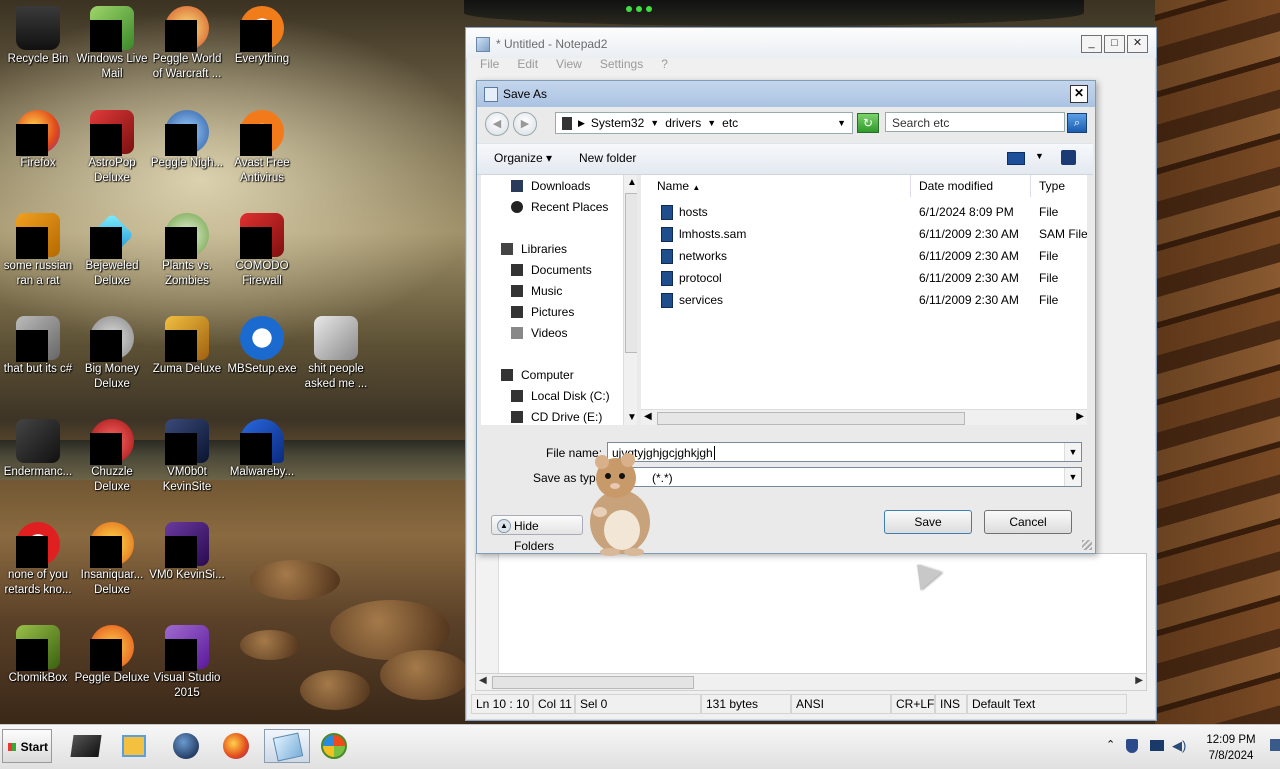  Describe the element at coordinates (581, 123) in the screenshot. I see `chevron-right-icon: ▶` at that location.